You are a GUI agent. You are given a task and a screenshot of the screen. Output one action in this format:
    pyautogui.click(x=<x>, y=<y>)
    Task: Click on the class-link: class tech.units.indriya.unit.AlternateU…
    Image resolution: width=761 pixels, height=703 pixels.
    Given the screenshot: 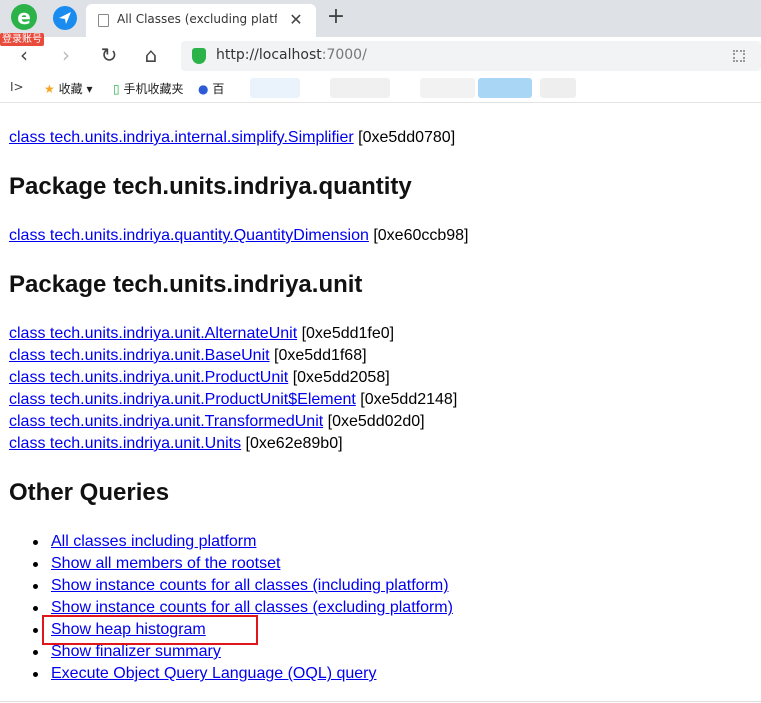 What is the action you would take?
    pyautogui.click(x=153, y=333)
    